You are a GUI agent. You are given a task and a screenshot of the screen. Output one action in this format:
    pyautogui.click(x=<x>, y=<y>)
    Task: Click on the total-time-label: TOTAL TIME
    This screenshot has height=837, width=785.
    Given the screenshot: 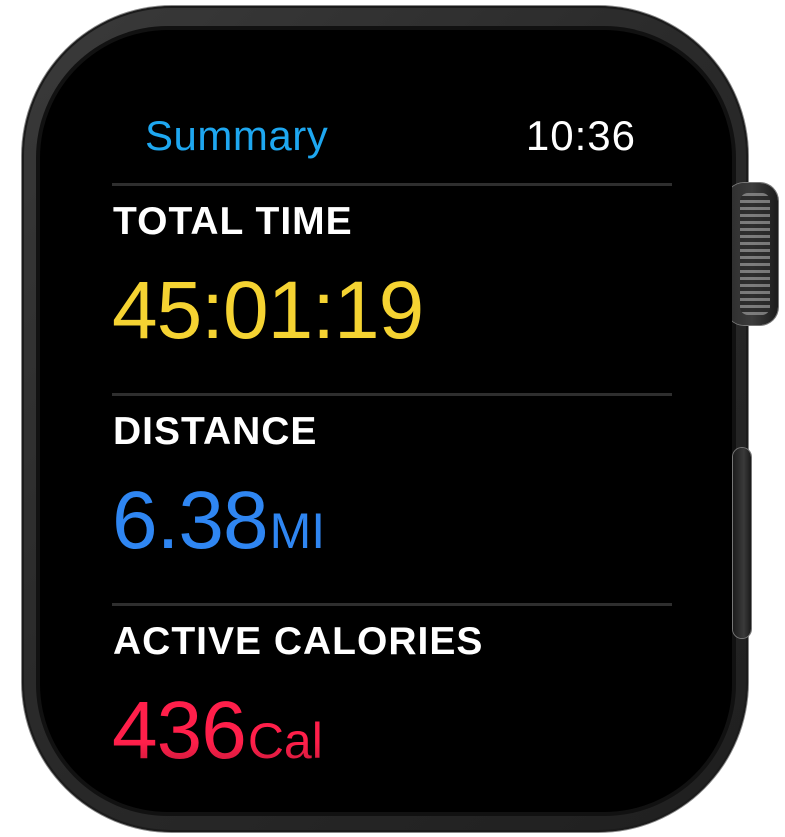 What is the action you would take?
    pyautogui.click(x=233, y=221)
    